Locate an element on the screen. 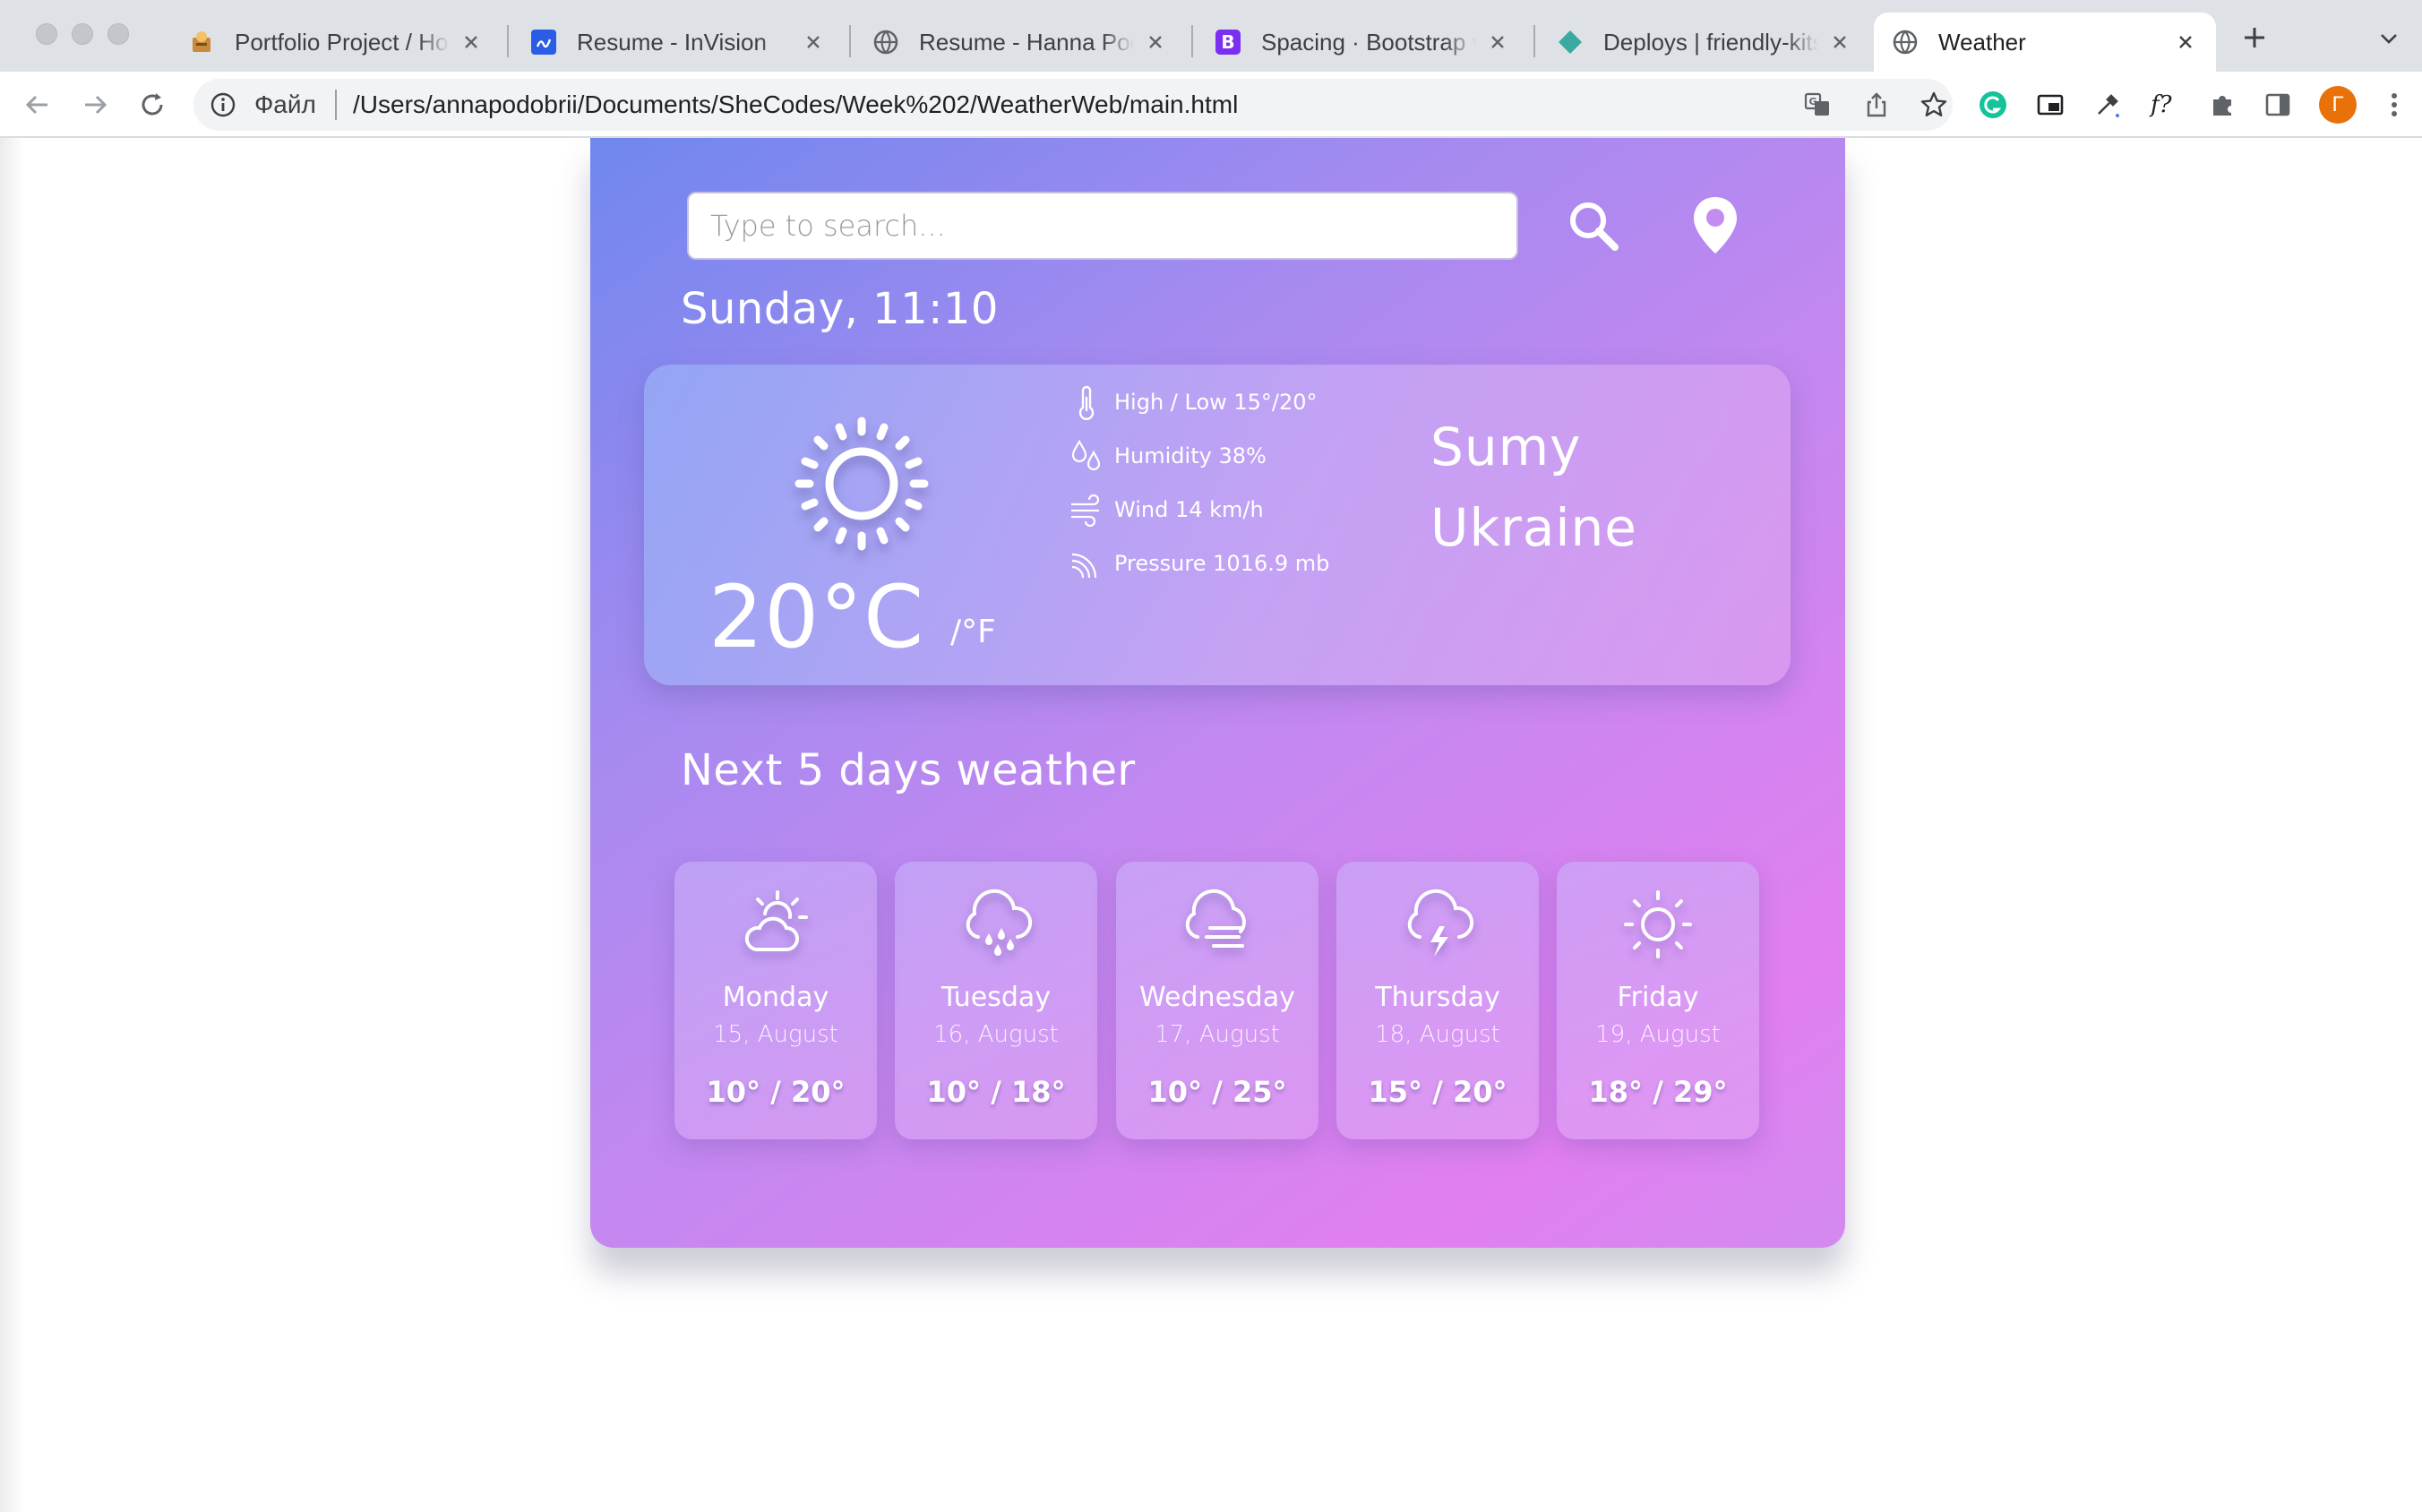 The height and width of the screenshot is (1512, 2422). forecast-day: Wednesday is located at coordinates (1217, 998).